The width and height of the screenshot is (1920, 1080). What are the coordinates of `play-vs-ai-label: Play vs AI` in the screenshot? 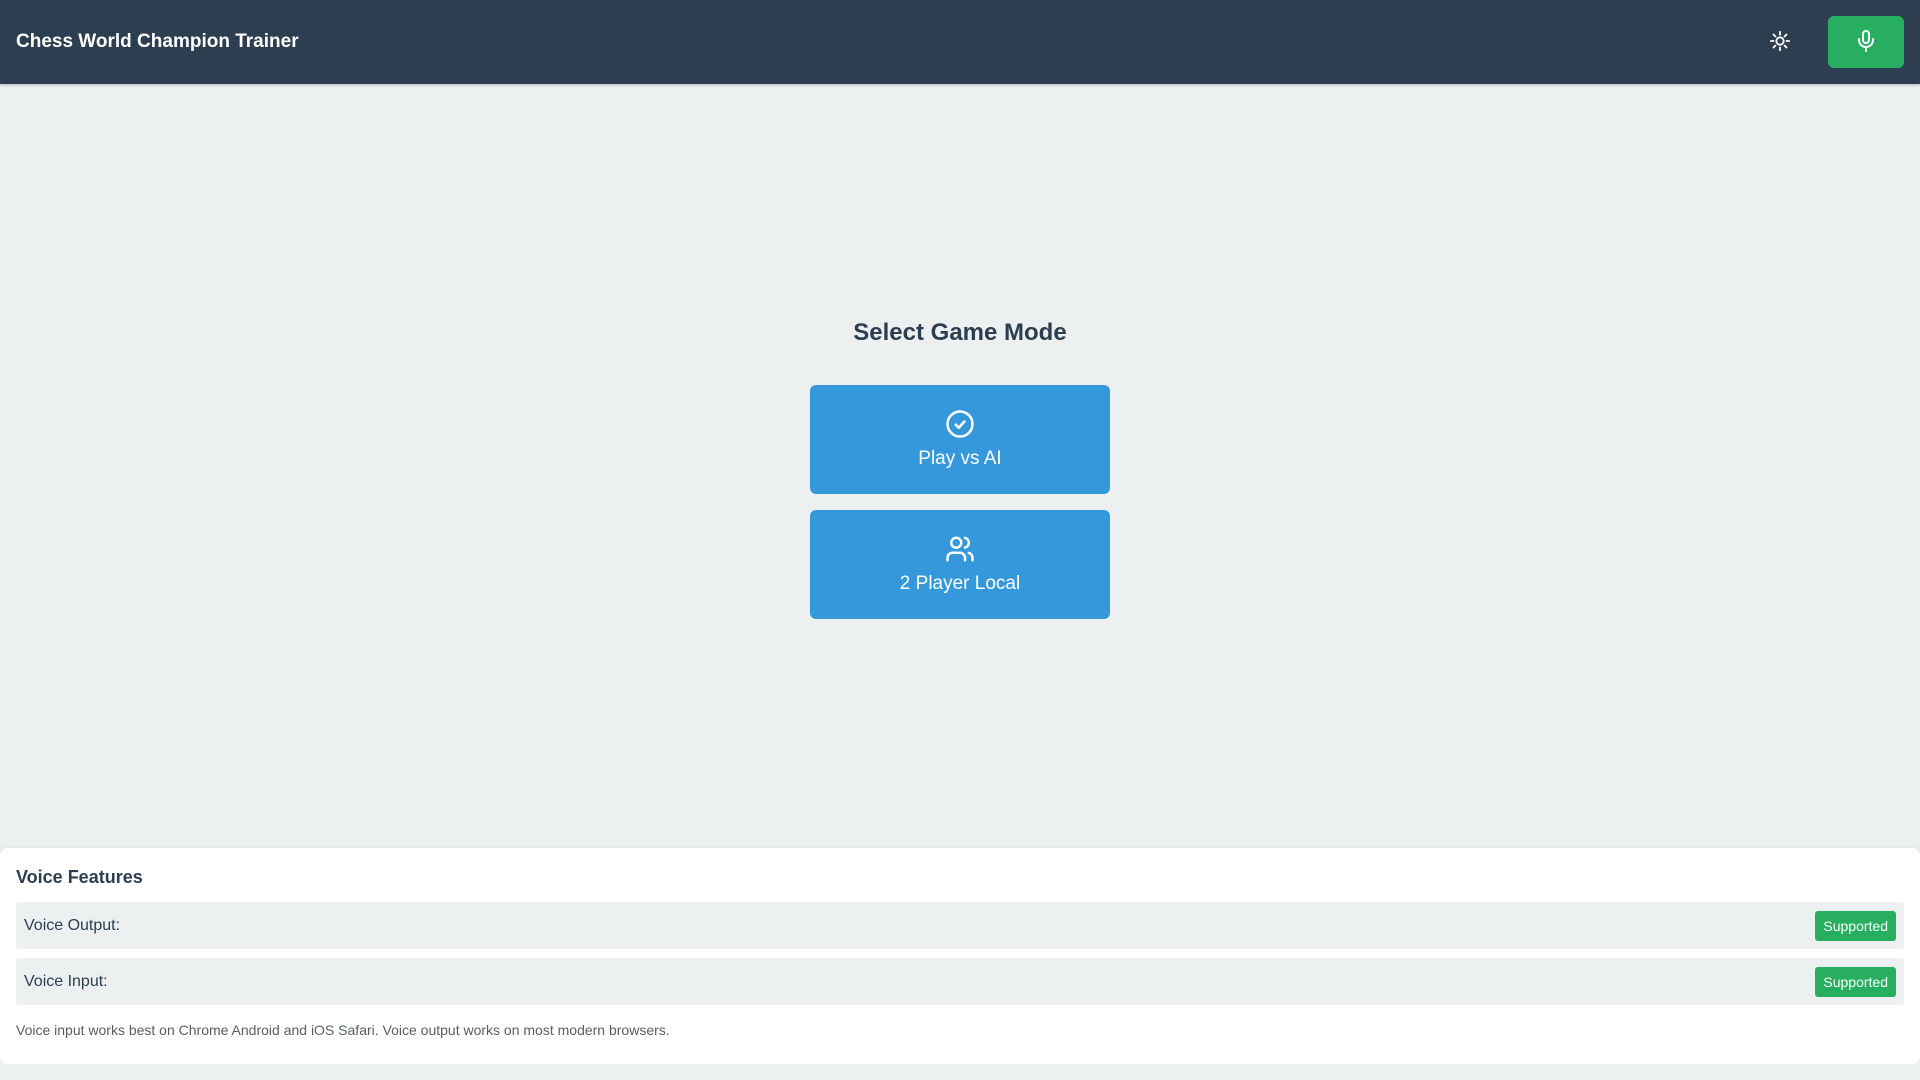 It's located at (960, 458).